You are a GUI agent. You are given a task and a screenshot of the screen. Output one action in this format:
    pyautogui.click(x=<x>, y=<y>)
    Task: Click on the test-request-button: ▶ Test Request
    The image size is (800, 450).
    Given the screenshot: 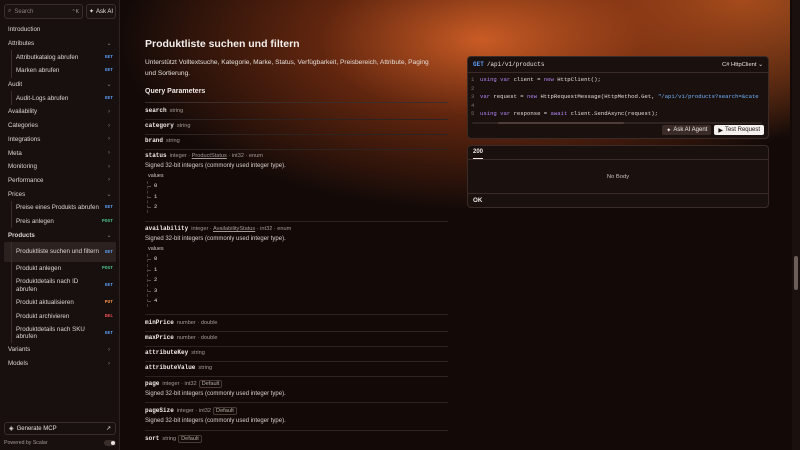 What is the action you would take?
    pyautogui.click(x=739, y=130)
    